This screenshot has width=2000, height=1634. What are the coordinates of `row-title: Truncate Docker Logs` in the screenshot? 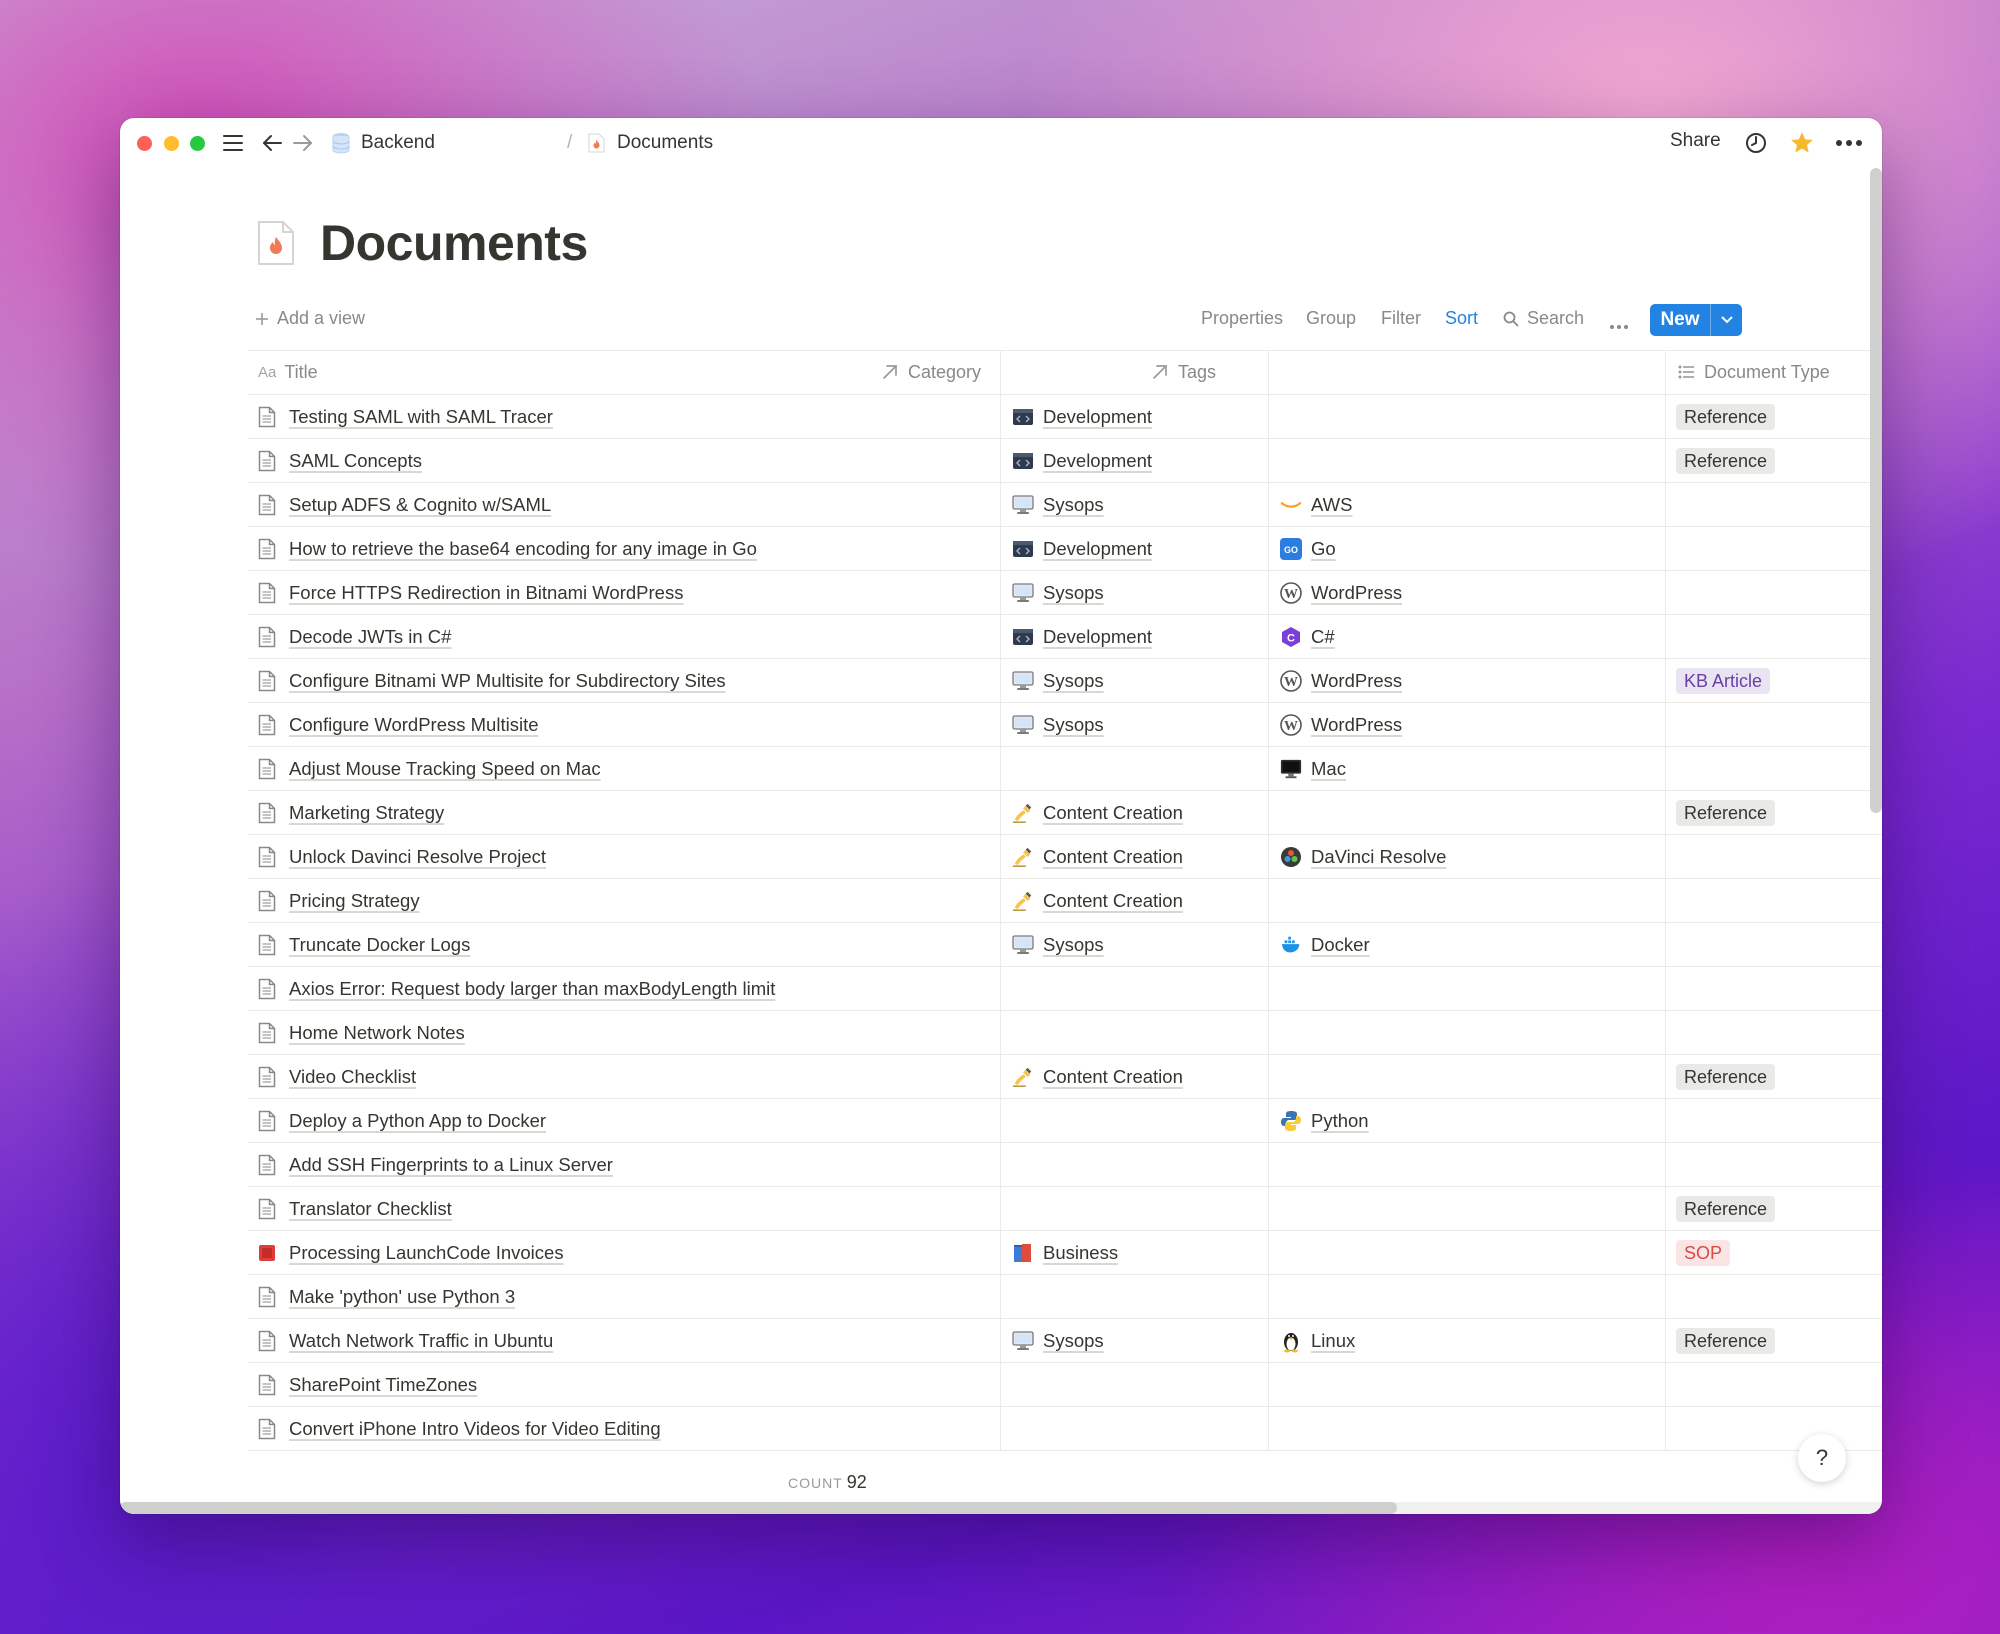 It's located at (379, 945).